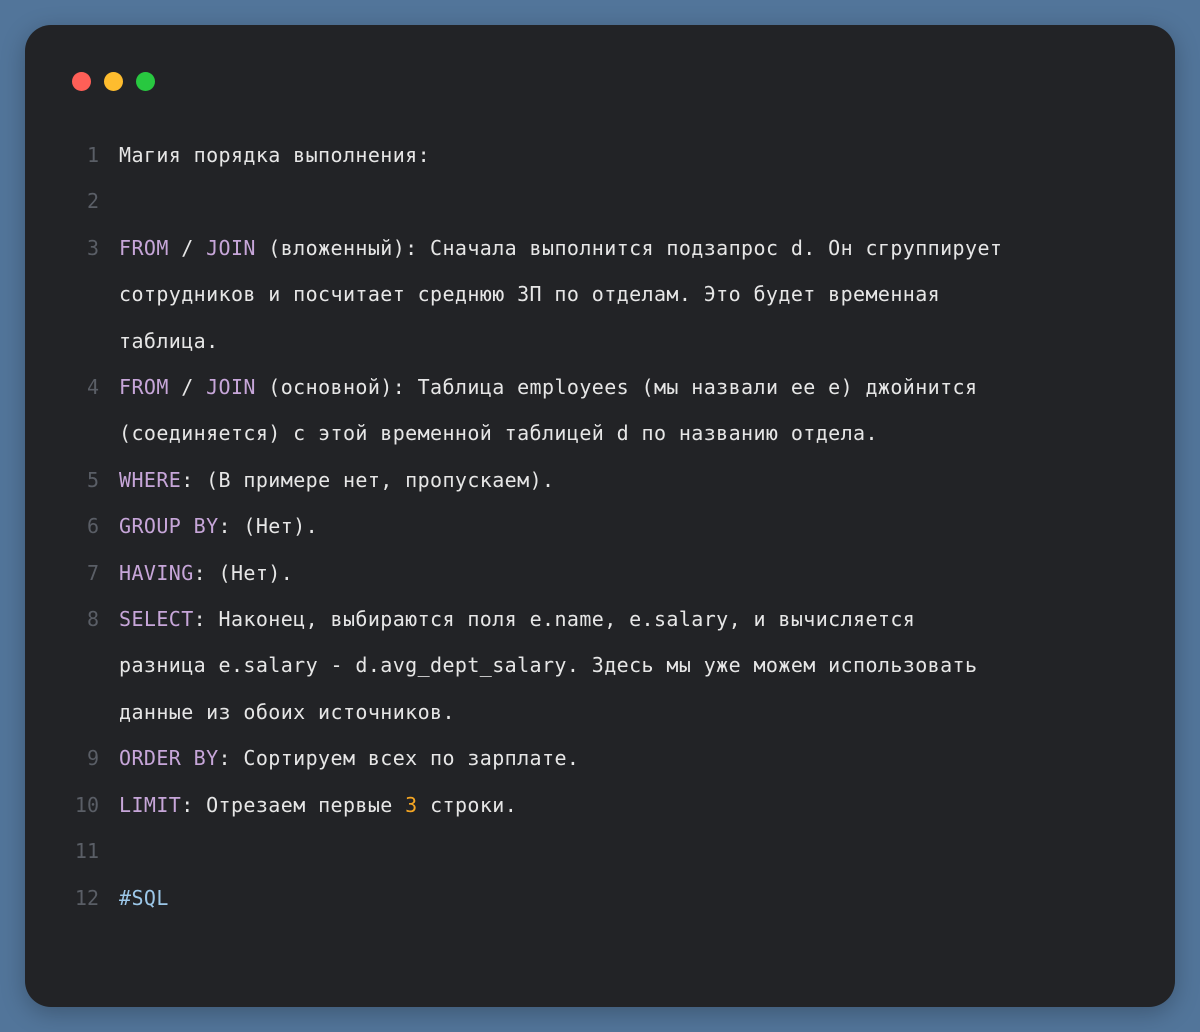 The height and width of the screenshot is (1032, 1200). Describe the element at coordinates (92, 155) in the screenshot. I see `line-number: 1` at that location.